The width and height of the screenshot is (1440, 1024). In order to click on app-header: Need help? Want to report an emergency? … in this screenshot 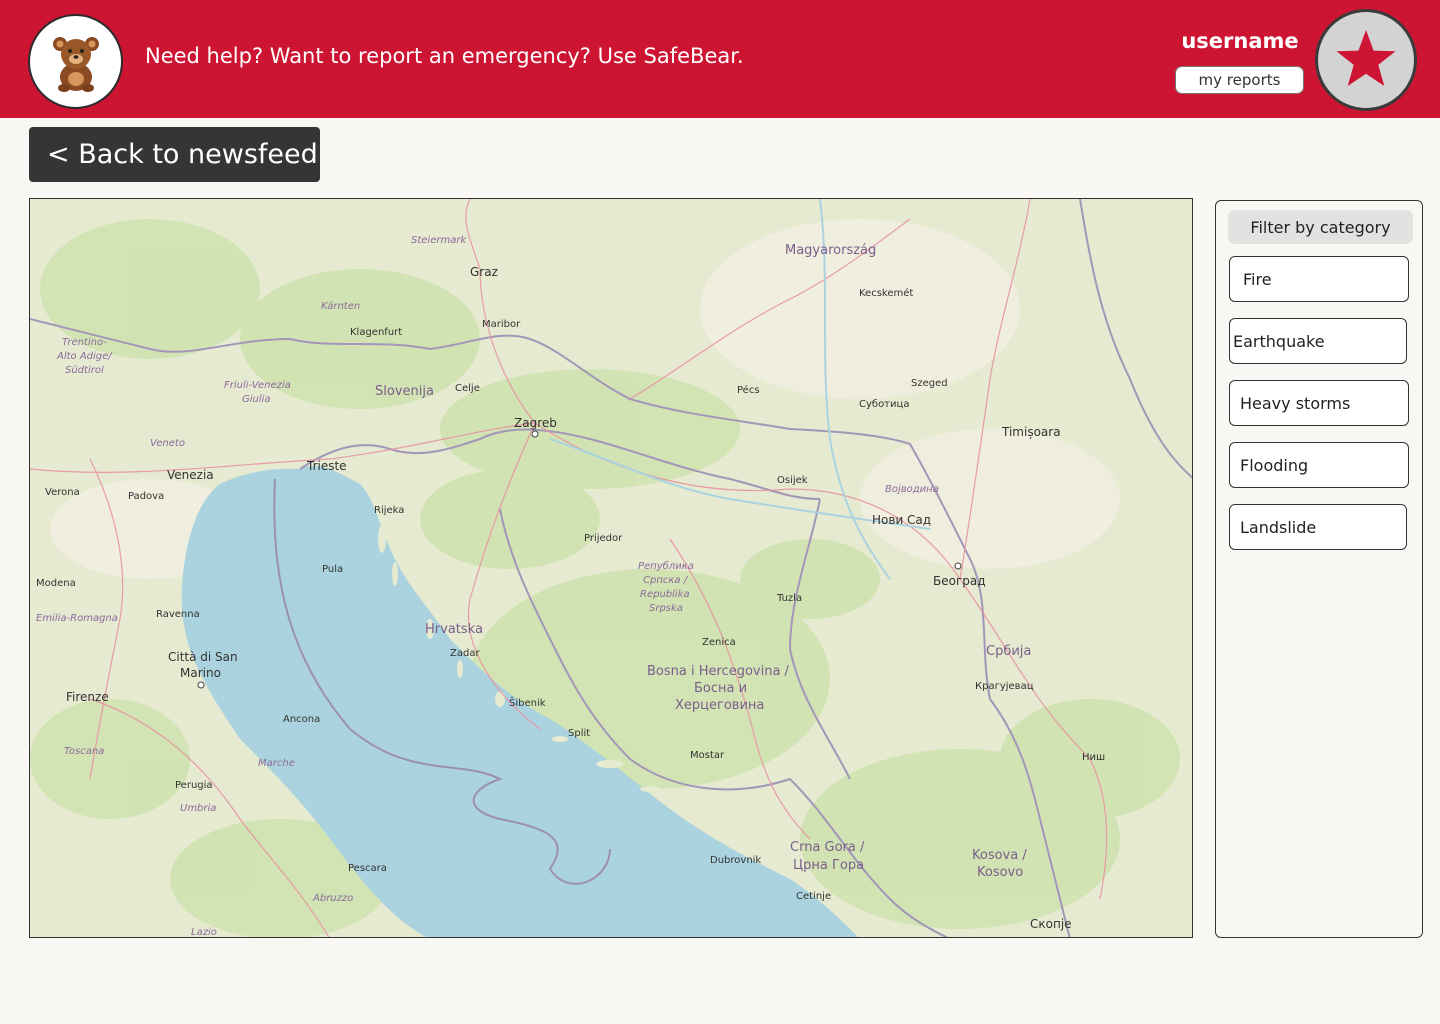, I will do `click(720, 59)`.